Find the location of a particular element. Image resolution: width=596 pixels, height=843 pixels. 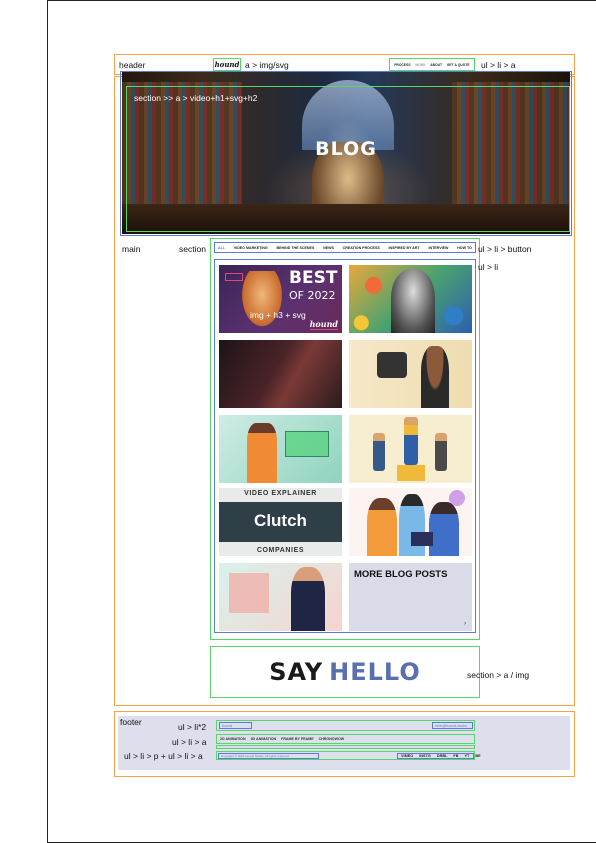

post-card-portrait-man is located at coordinates (280, 597).